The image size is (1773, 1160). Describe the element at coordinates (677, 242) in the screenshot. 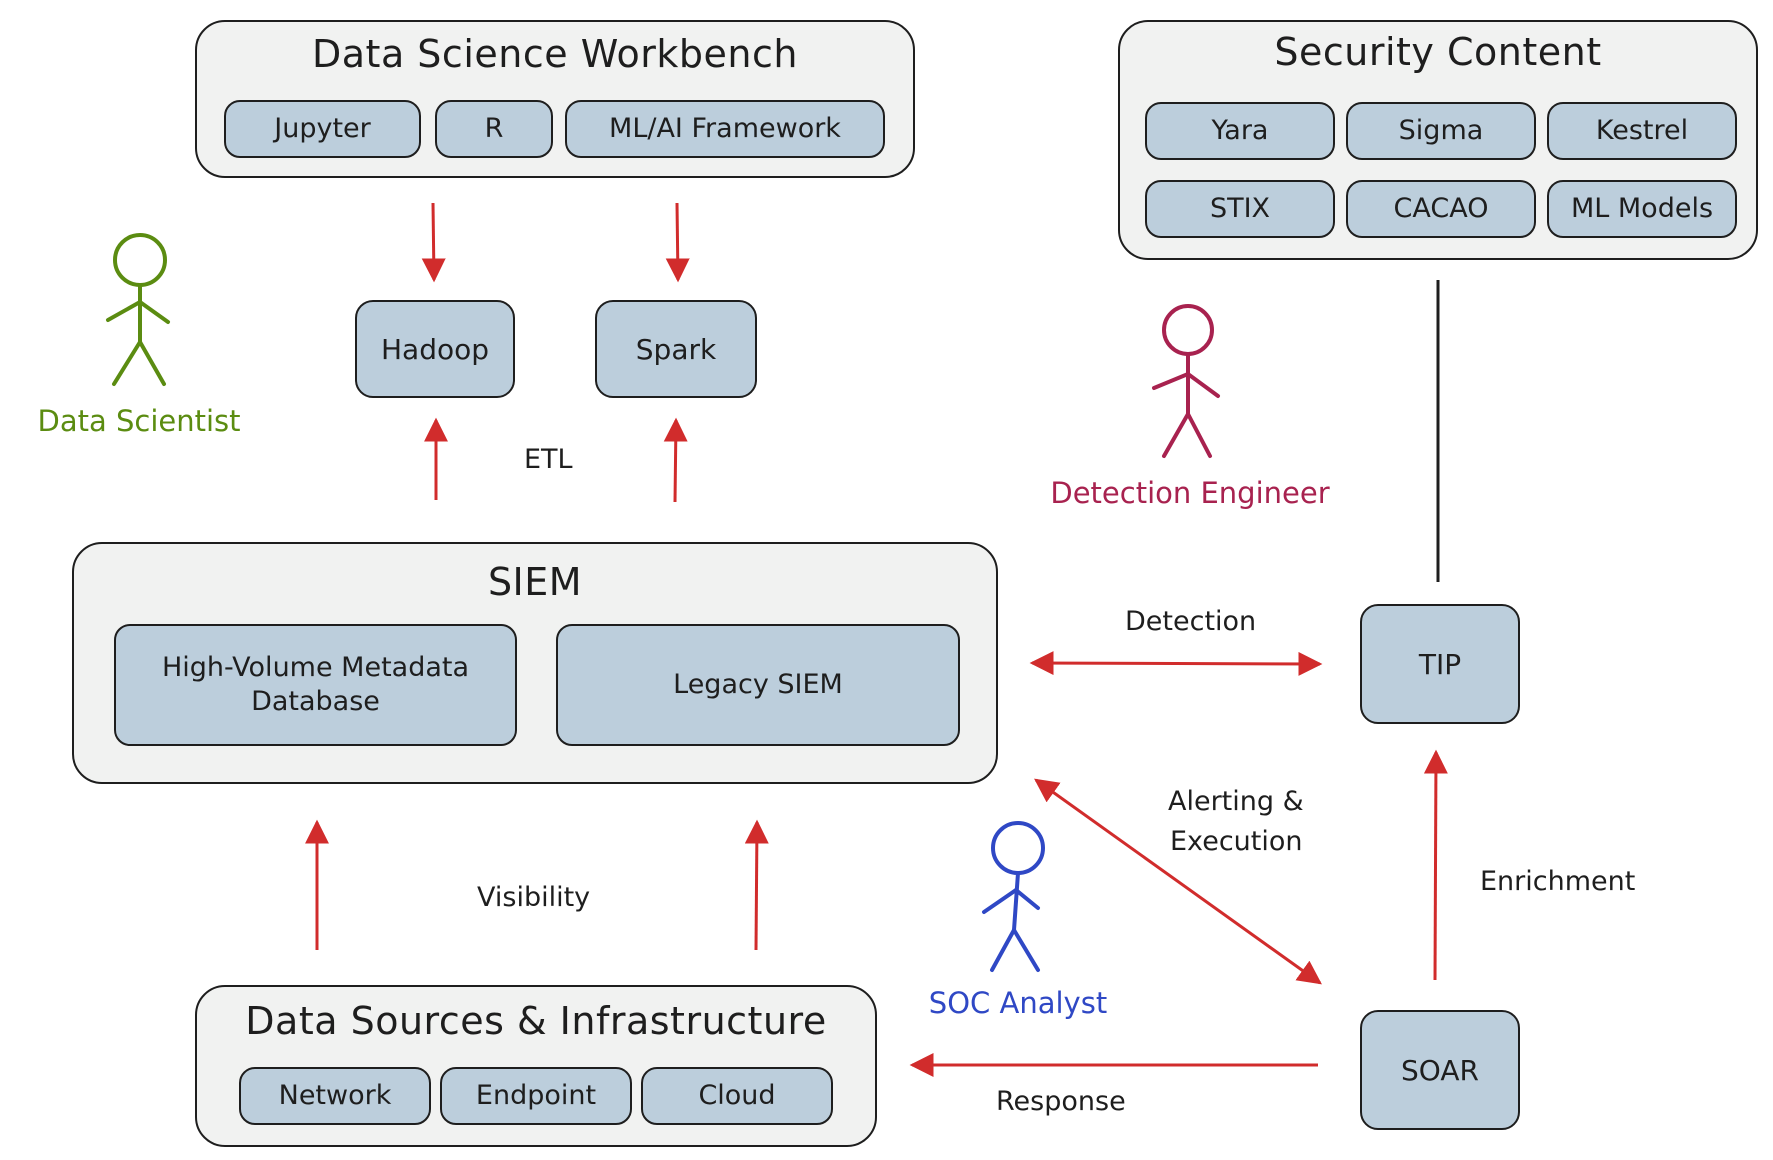

I see `arrow-workbench-to-spark` at that location.